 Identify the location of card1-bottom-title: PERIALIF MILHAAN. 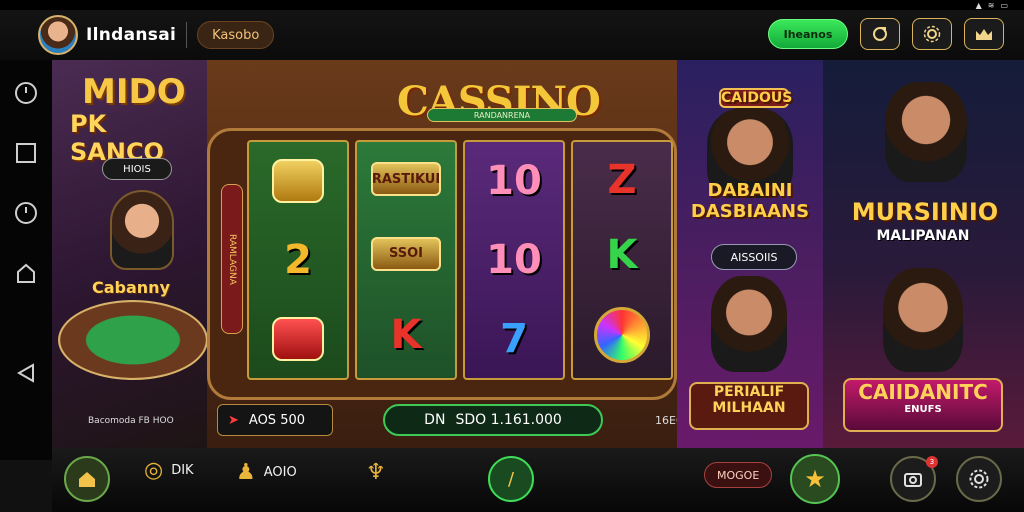
(749, 406).